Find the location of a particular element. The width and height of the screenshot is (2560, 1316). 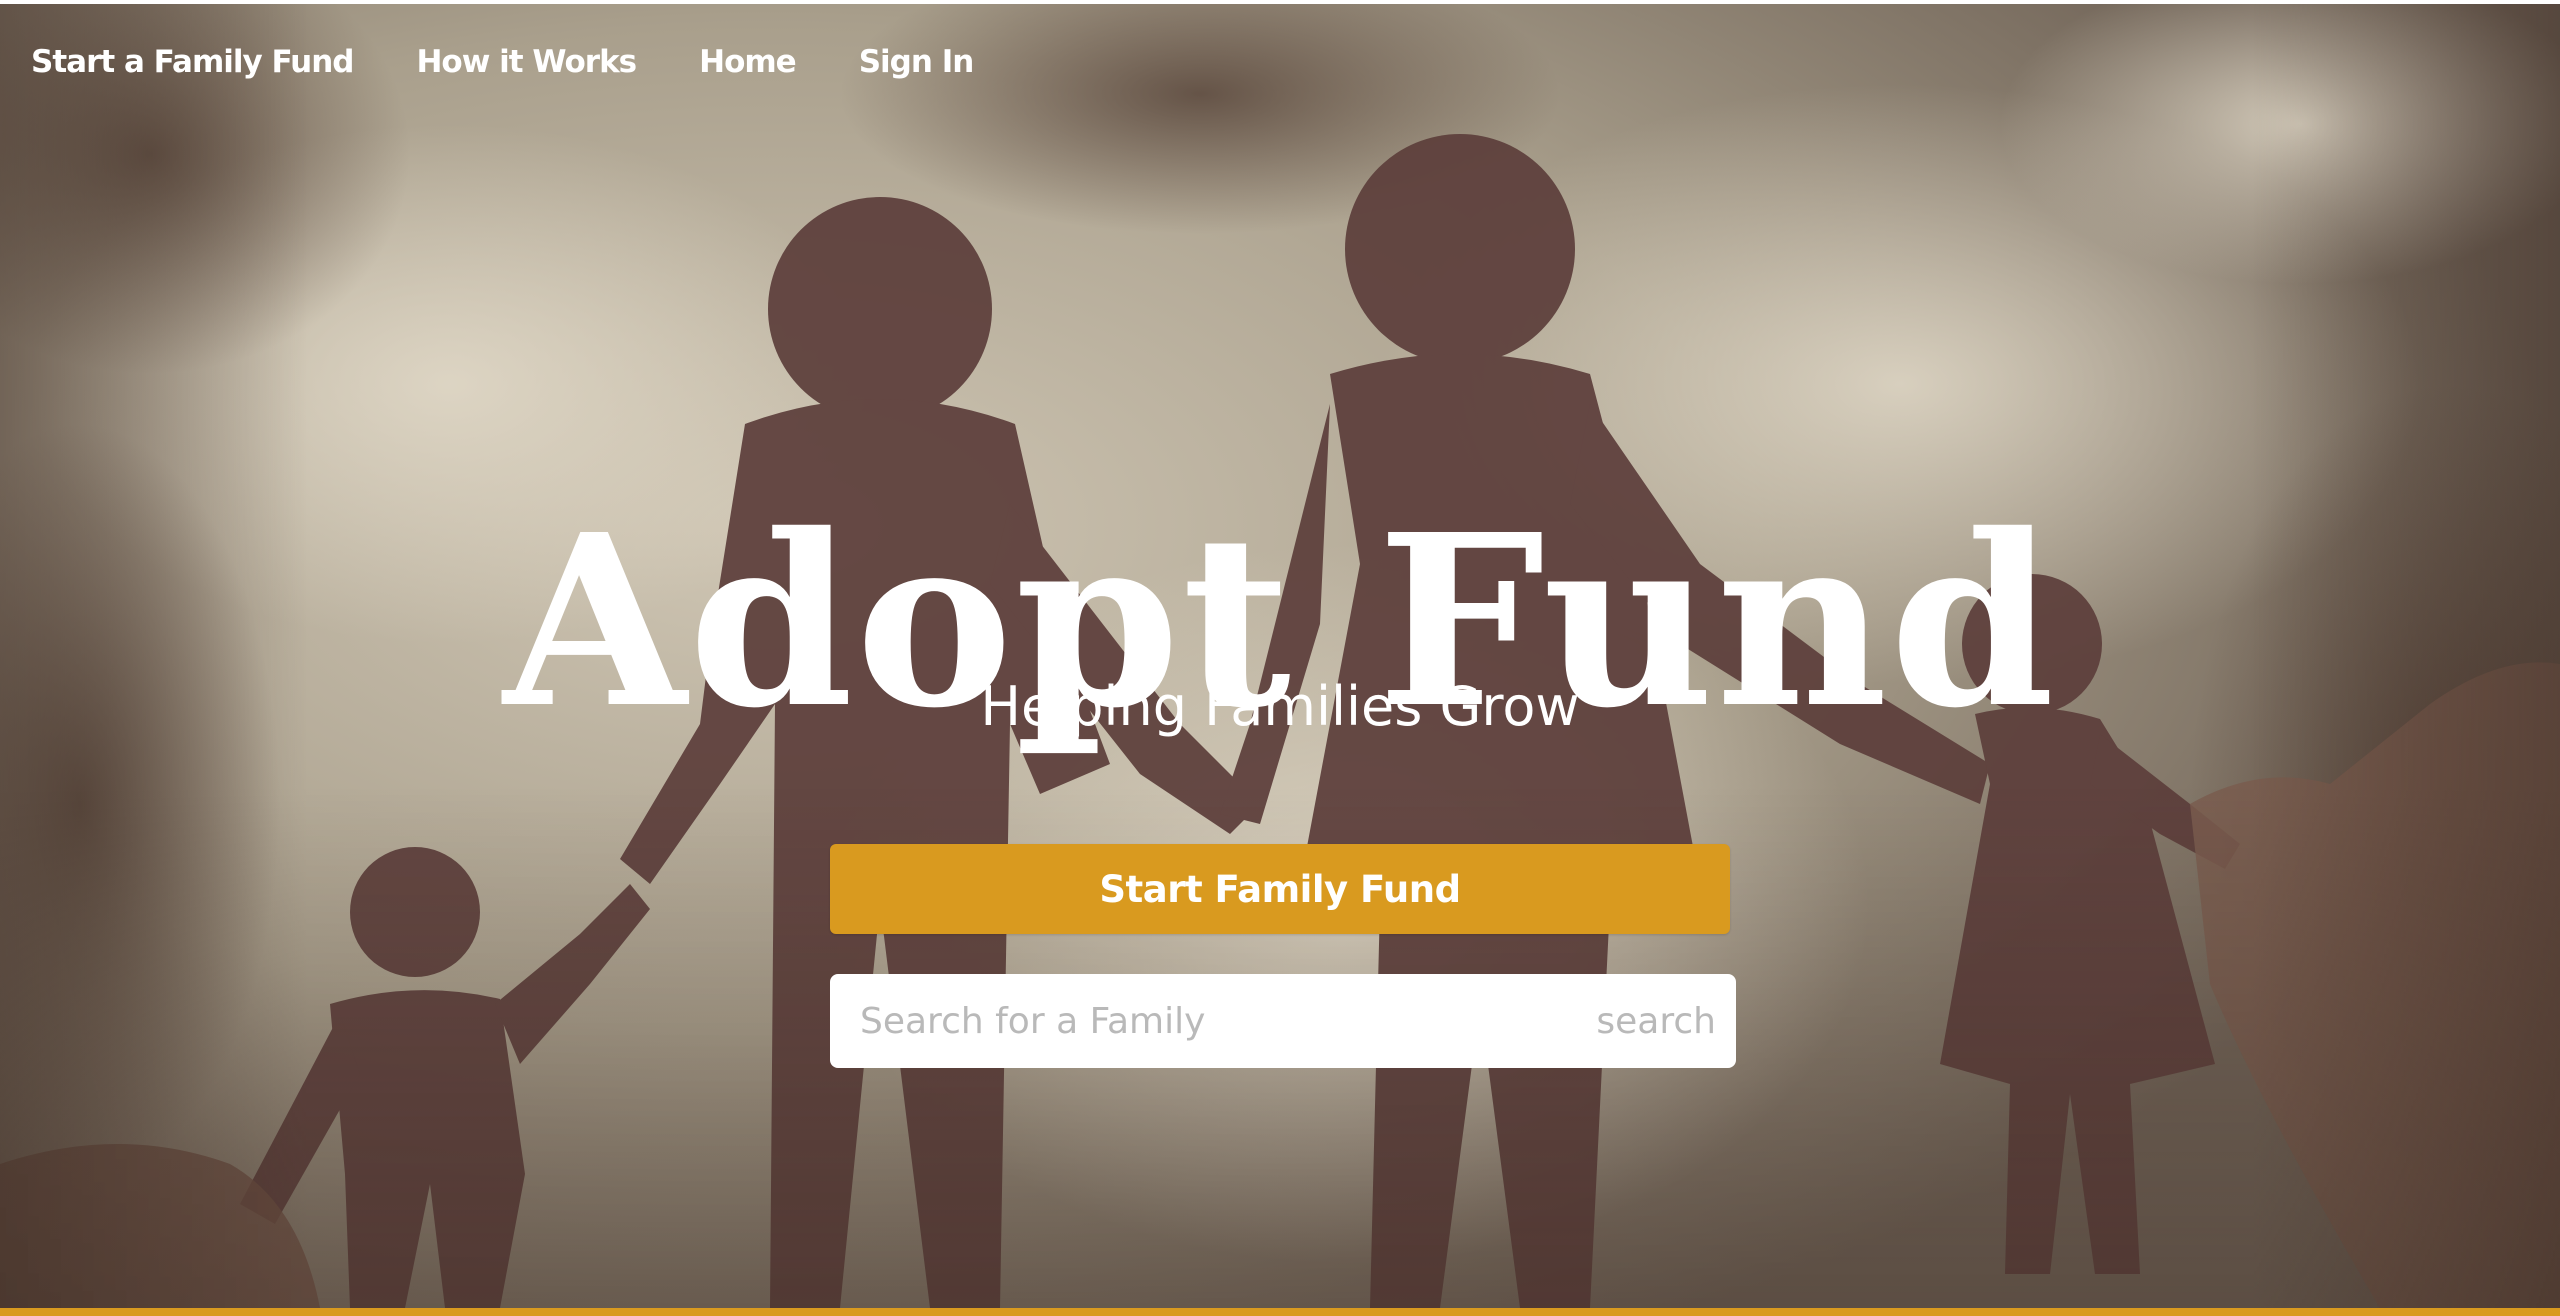

nav-start-family-fund: Start a Family Fund is located at coordinates (192, 62).